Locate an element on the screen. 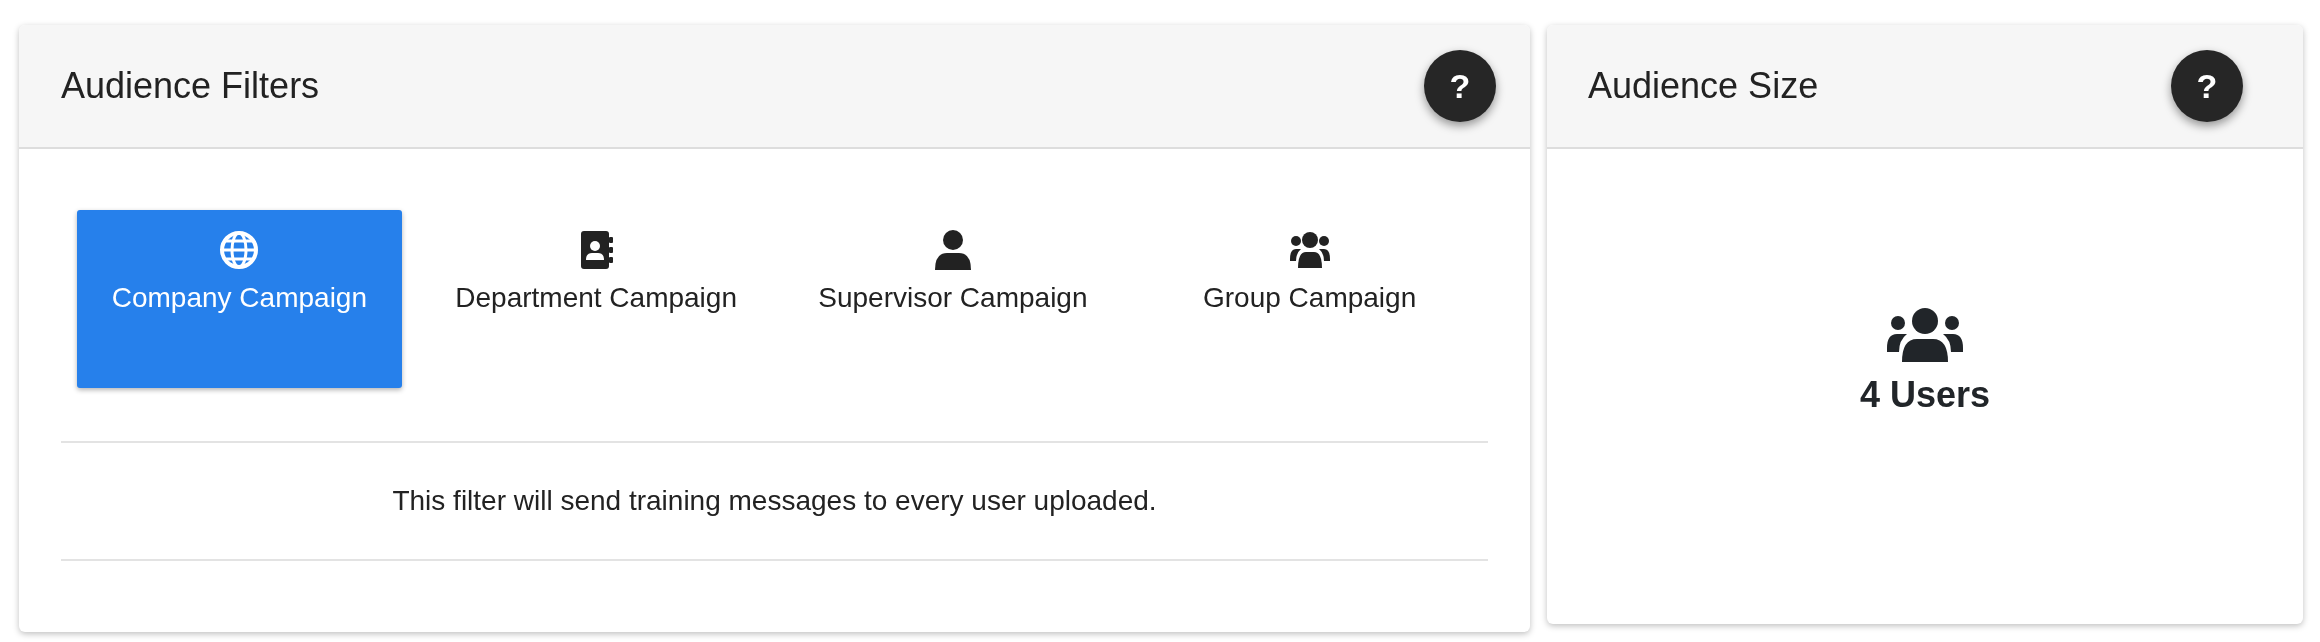  card-title: Audience Size is located at coordinates (1703, 86).